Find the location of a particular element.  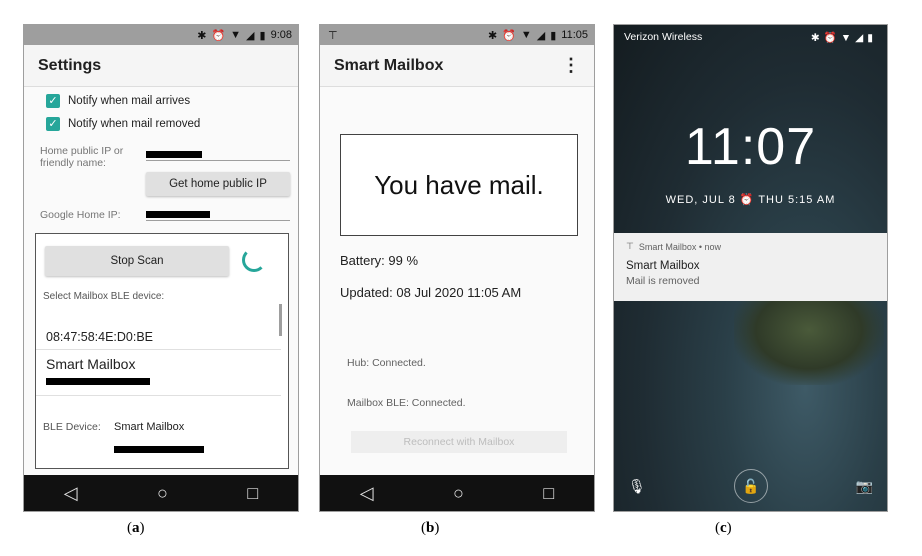

hub-status: Hub: Connected. is located at coordinates (386, 363).